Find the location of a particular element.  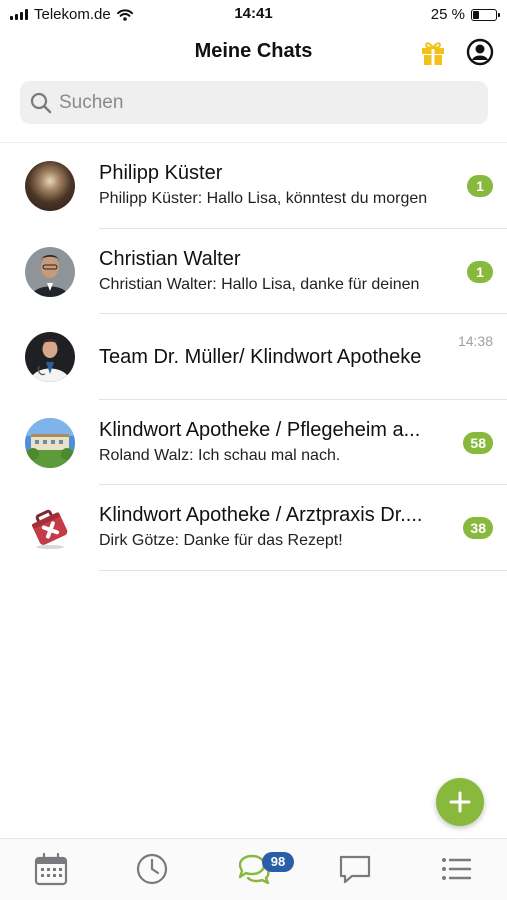

medical-kit-icon is located at coordinates (50, 528).